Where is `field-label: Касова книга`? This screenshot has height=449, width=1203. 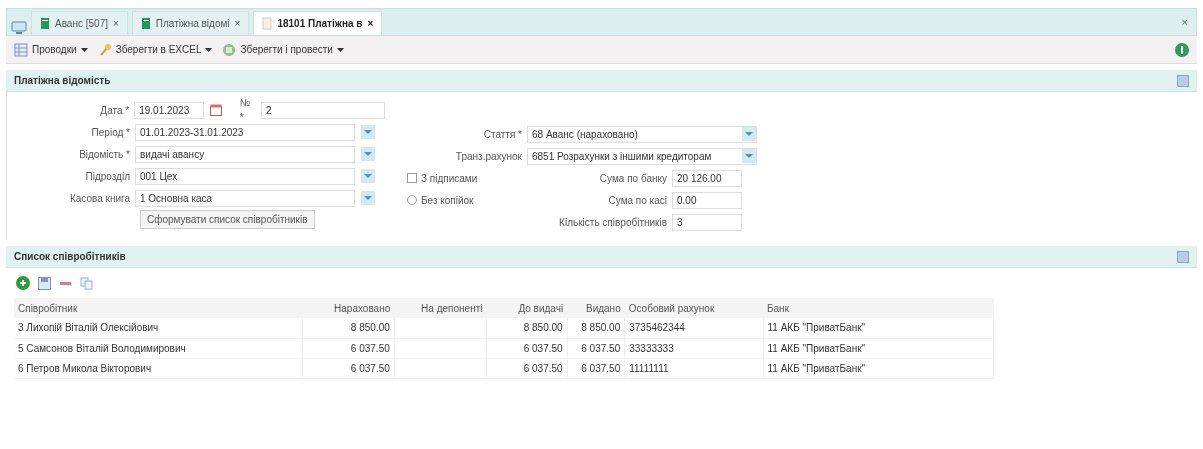
field-label: Касова книга is located at coordinates (99, 198).